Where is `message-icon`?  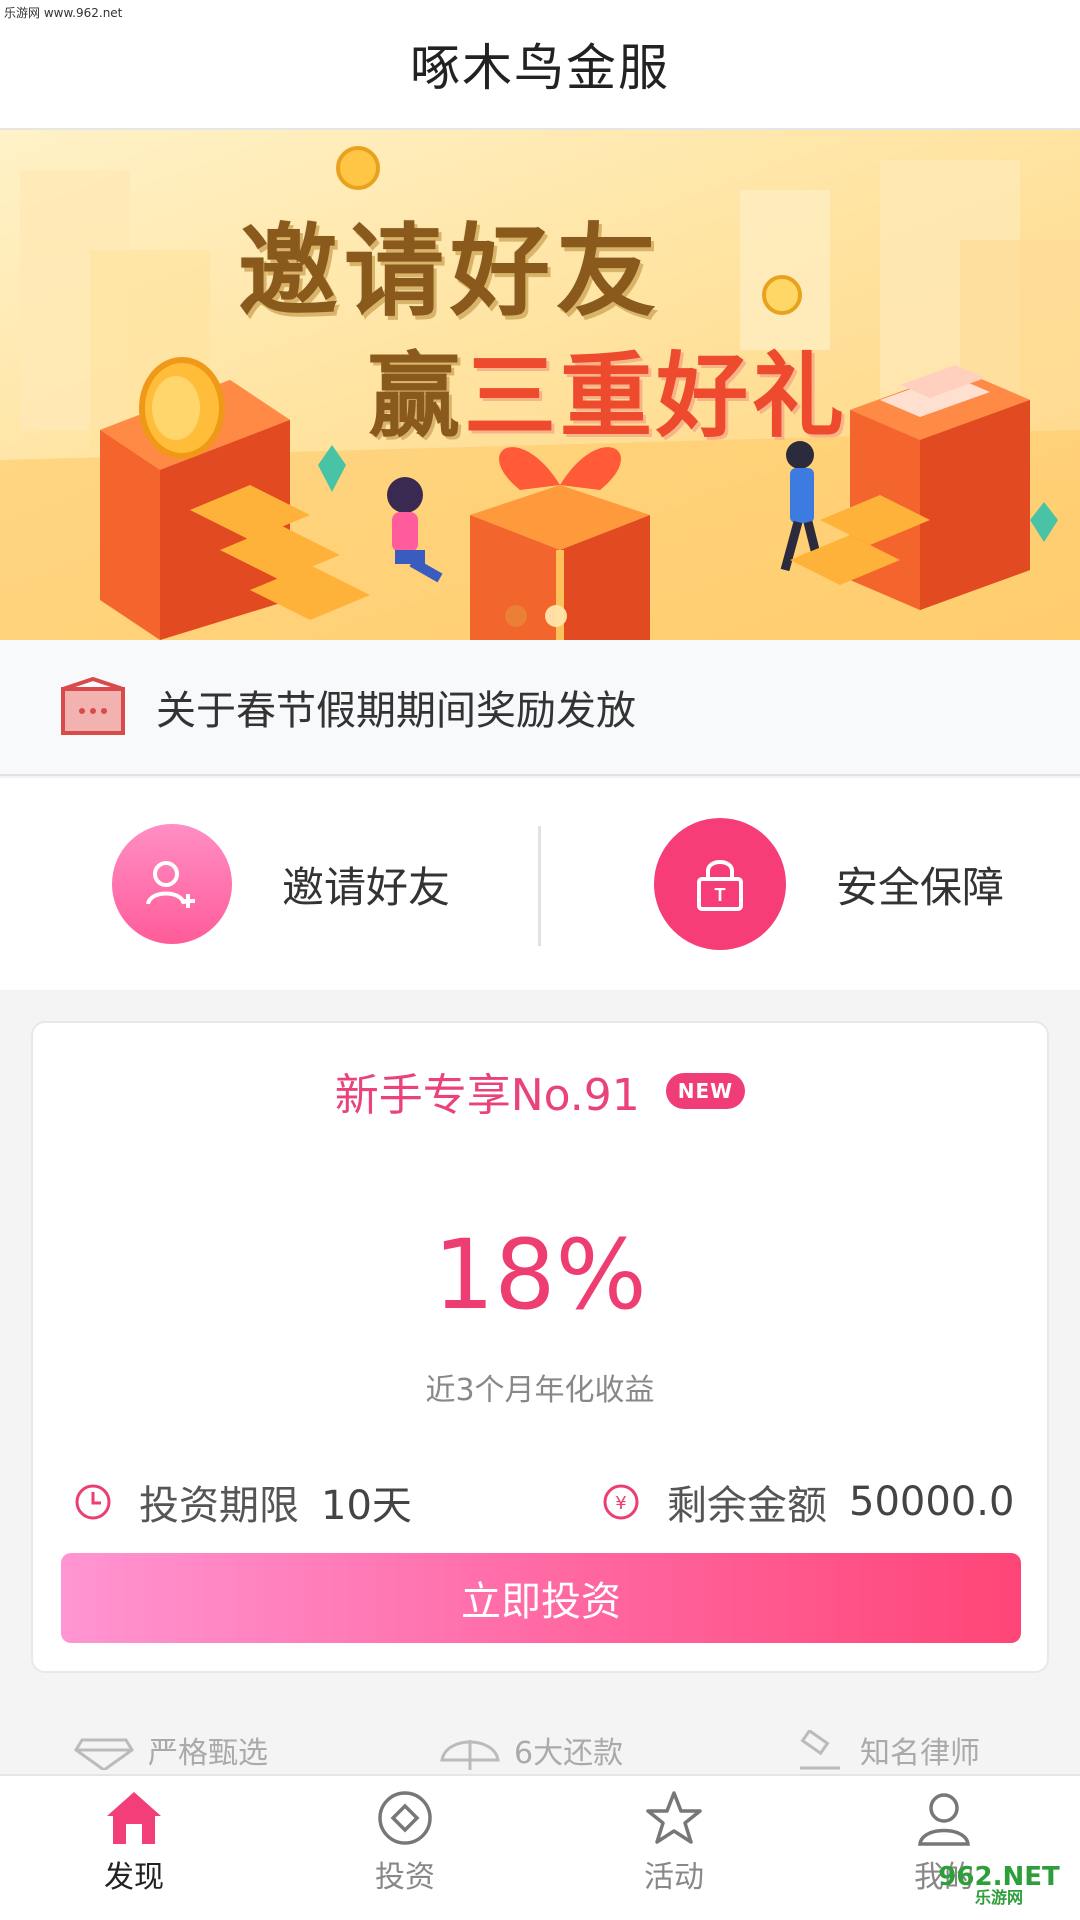
message-icon is located at coordinates (93, 706).